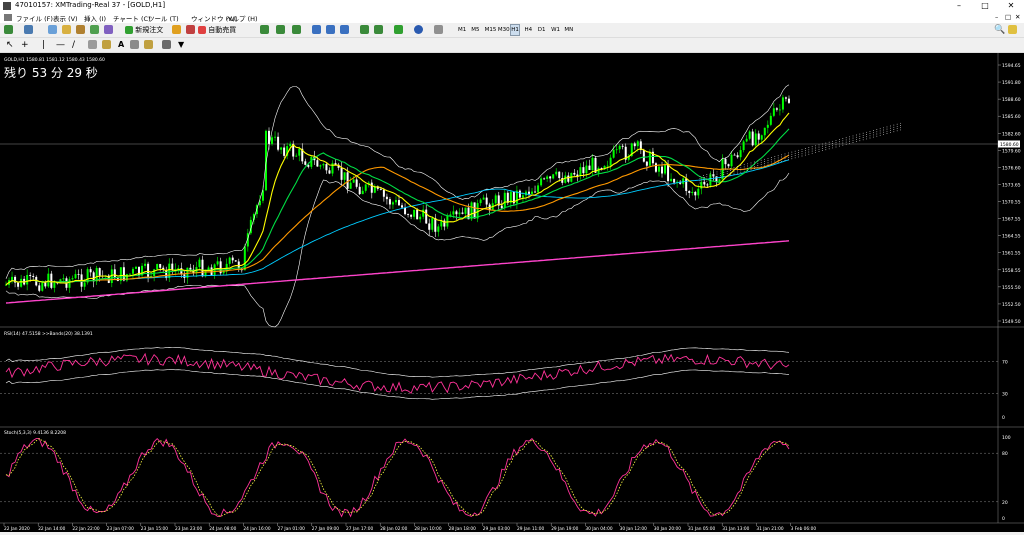  What do you see at coordinates (65, 18) in the screenshot?
I see `menu-view: 表示 (V)` at bounding box center [65, 18].